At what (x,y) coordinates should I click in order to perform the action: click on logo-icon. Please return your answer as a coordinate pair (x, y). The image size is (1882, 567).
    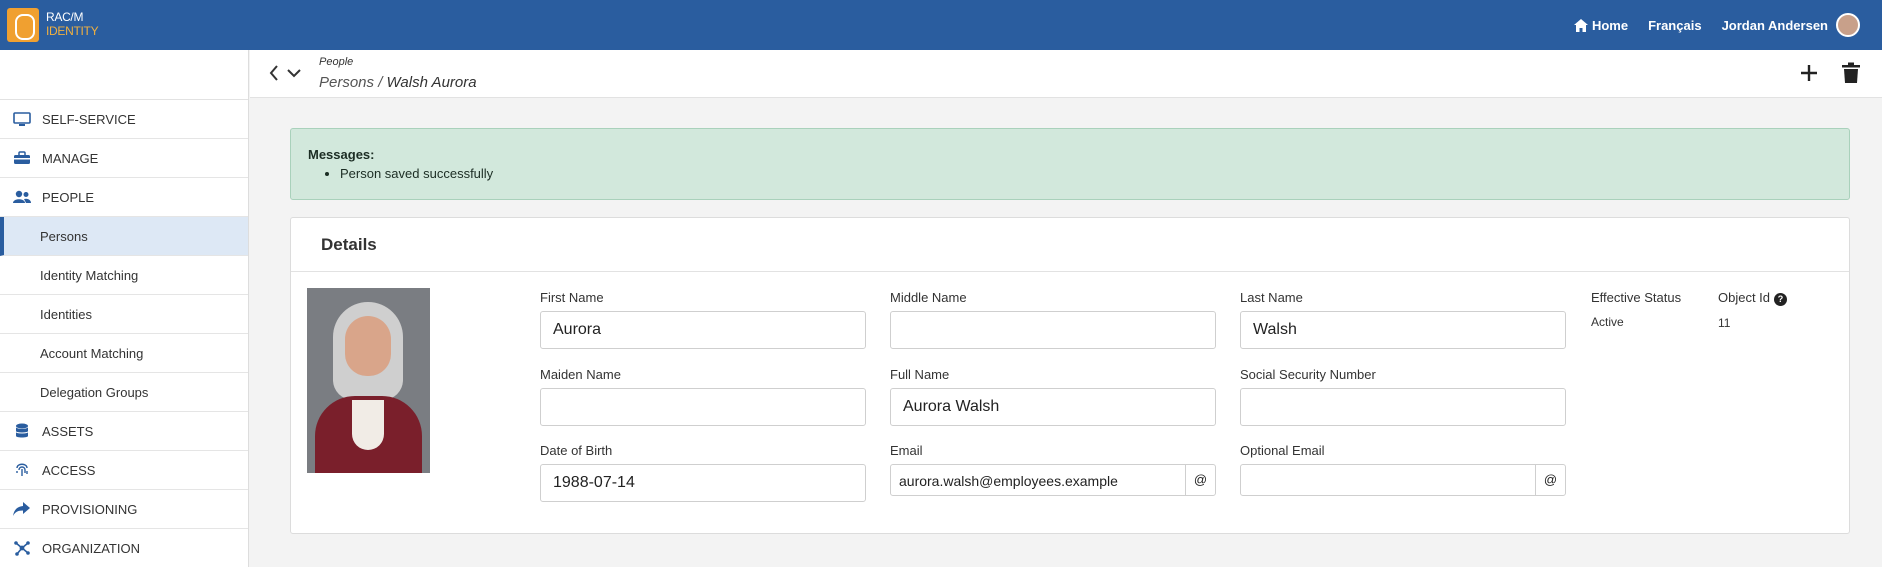
    Looking at the image, I should click on (23, 25).